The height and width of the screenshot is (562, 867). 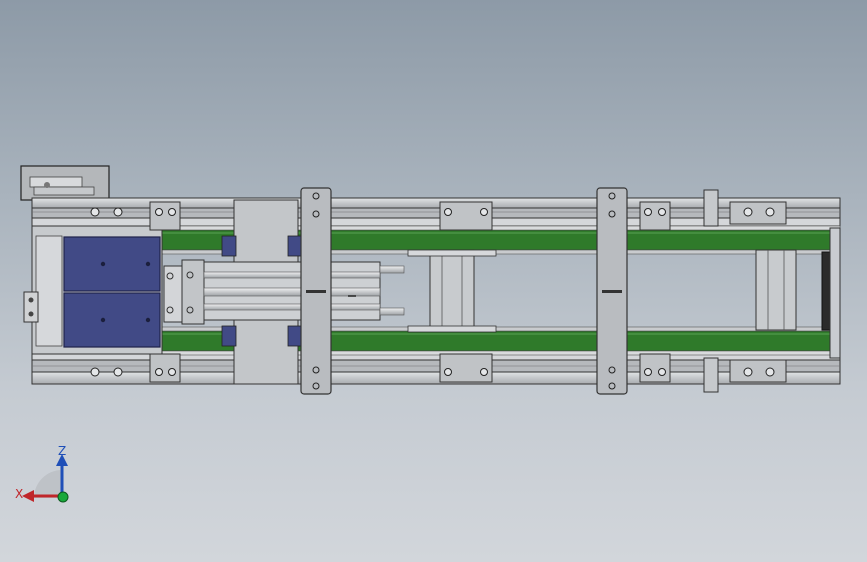 I want to click on y-axis-dot, so click(x=63, y=497).